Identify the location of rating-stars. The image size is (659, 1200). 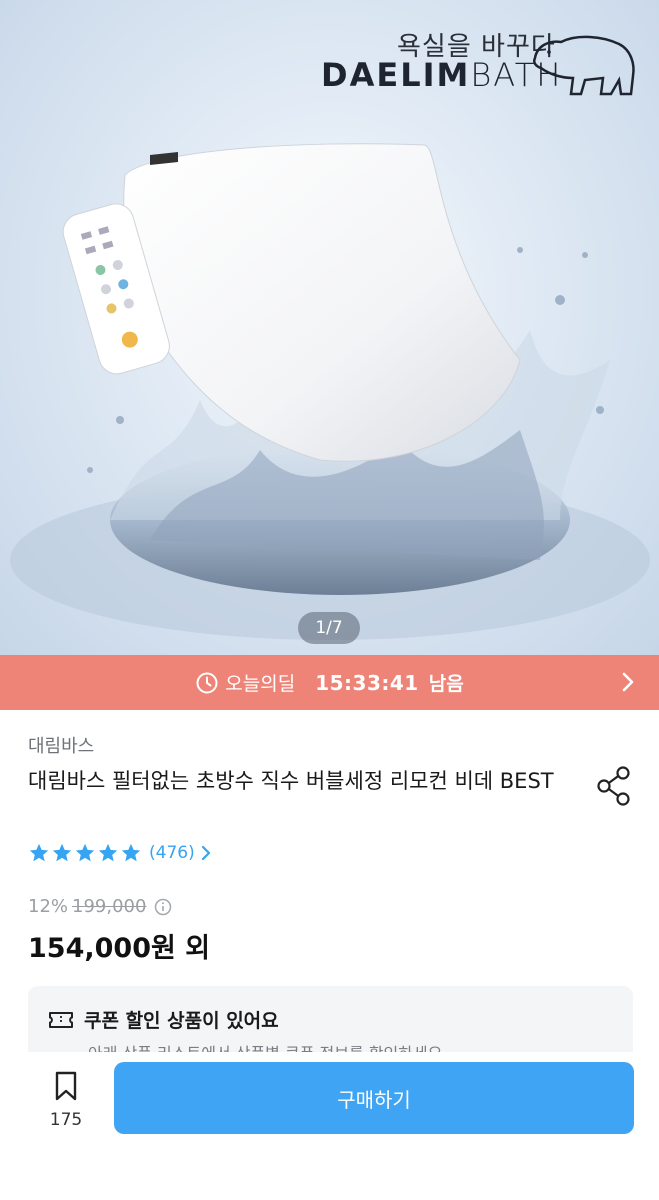
(85, 853).